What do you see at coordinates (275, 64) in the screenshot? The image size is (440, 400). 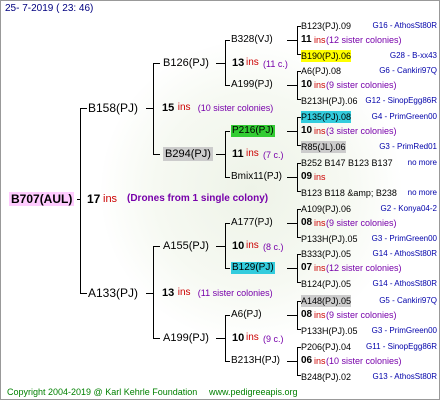 I see `sister-note: (11 c.)` at bounding box center [275, 64].